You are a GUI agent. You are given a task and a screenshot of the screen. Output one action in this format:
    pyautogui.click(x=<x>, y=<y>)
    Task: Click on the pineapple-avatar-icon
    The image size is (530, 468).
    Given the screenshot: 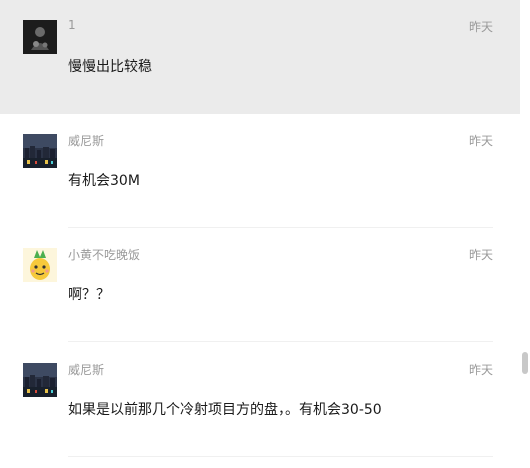 What is the action you would take?
    pyautogui.click(x=40, y=265)
    